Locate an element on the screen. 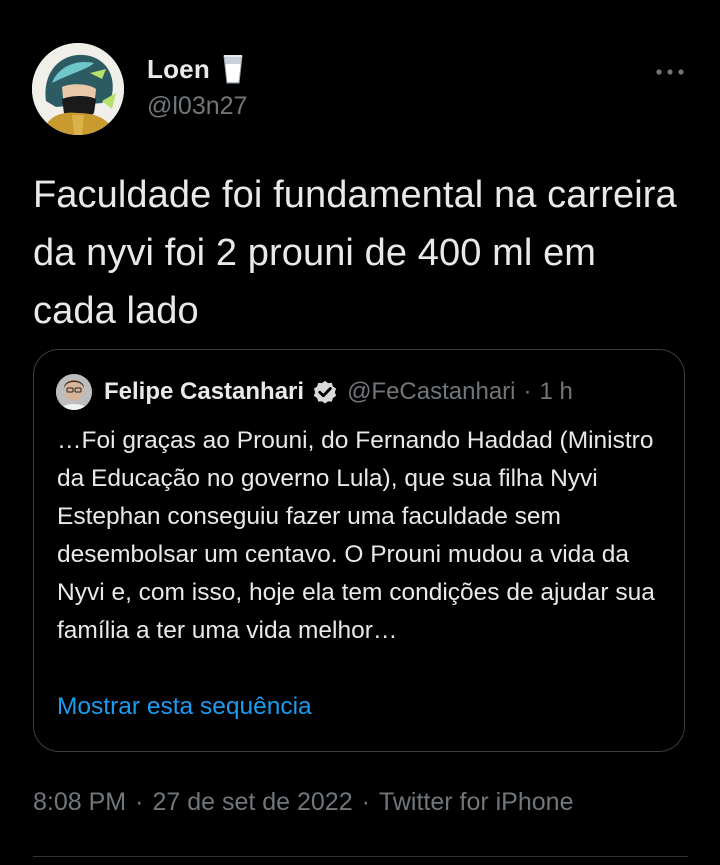 Image resolution: width=720 pixels, height=865 pixels. author-name-row: Loen is located at coordinates (195, 69).